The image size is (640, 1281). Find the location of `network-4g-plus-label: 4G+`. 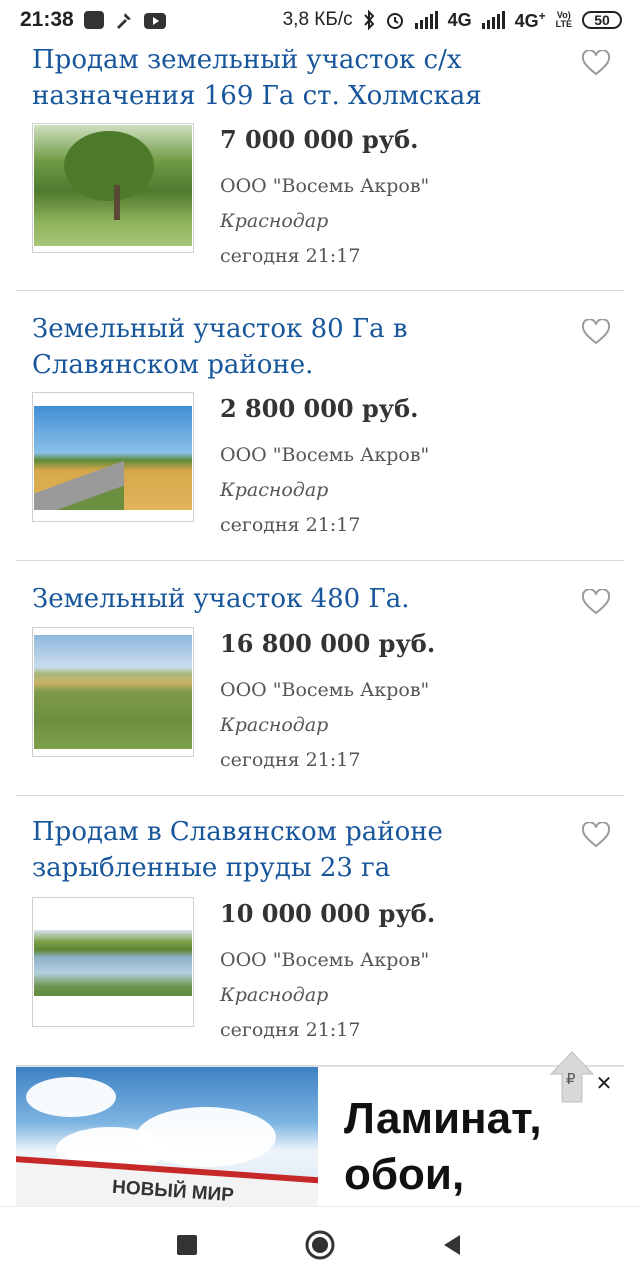

network-4g-plus-label: 4G+ is located at coordinates (530, 20).